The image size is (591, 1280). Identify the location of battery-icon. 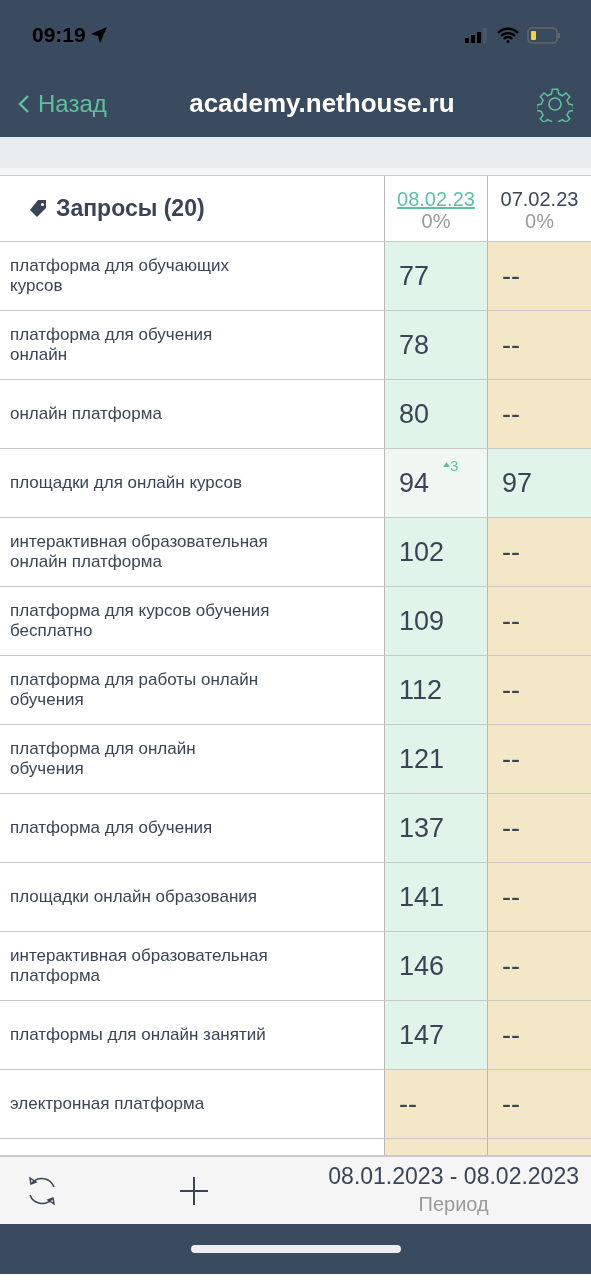
(544, 35).